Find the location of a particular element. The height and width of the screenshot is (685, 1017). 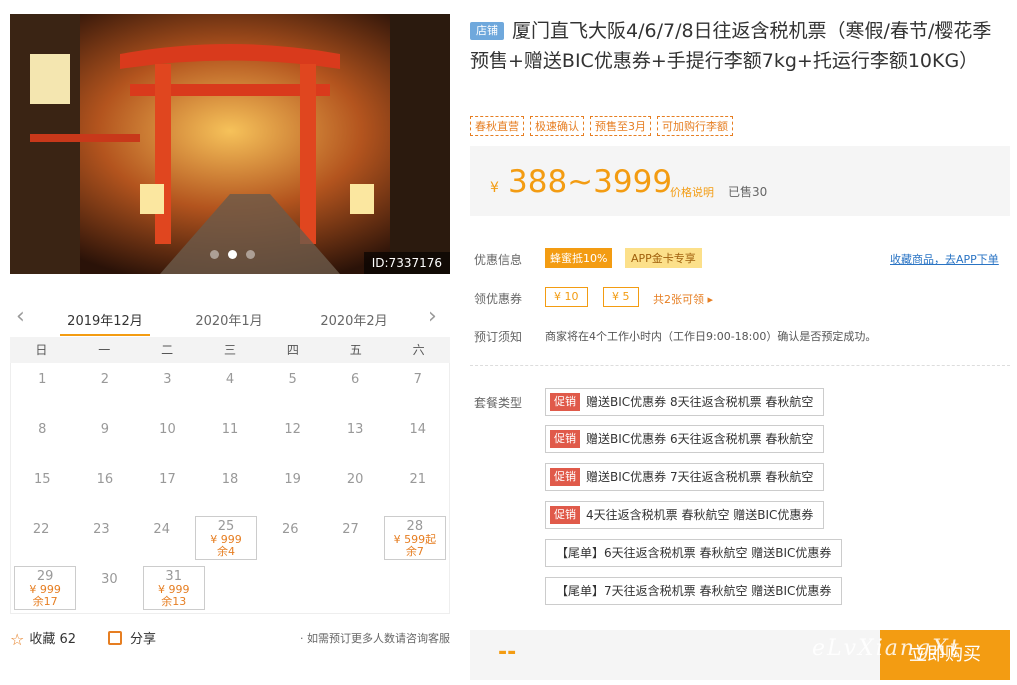

divider is located at coordinates (740, 365).